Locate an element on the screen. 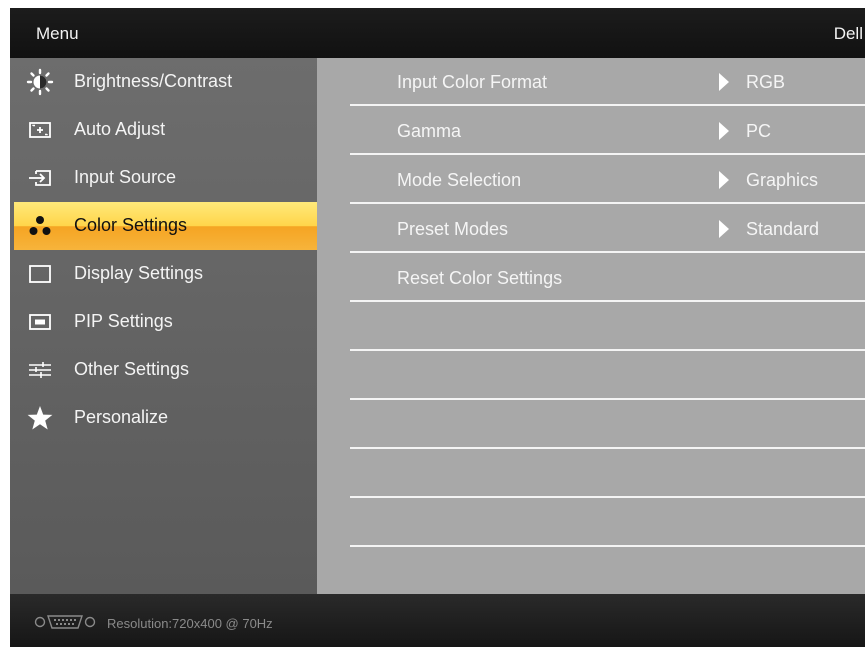 Image resolution: width=865 pixels, height=647 pixels. sidebar-item-input-source: Input Source is located at coordinates (163, 178).